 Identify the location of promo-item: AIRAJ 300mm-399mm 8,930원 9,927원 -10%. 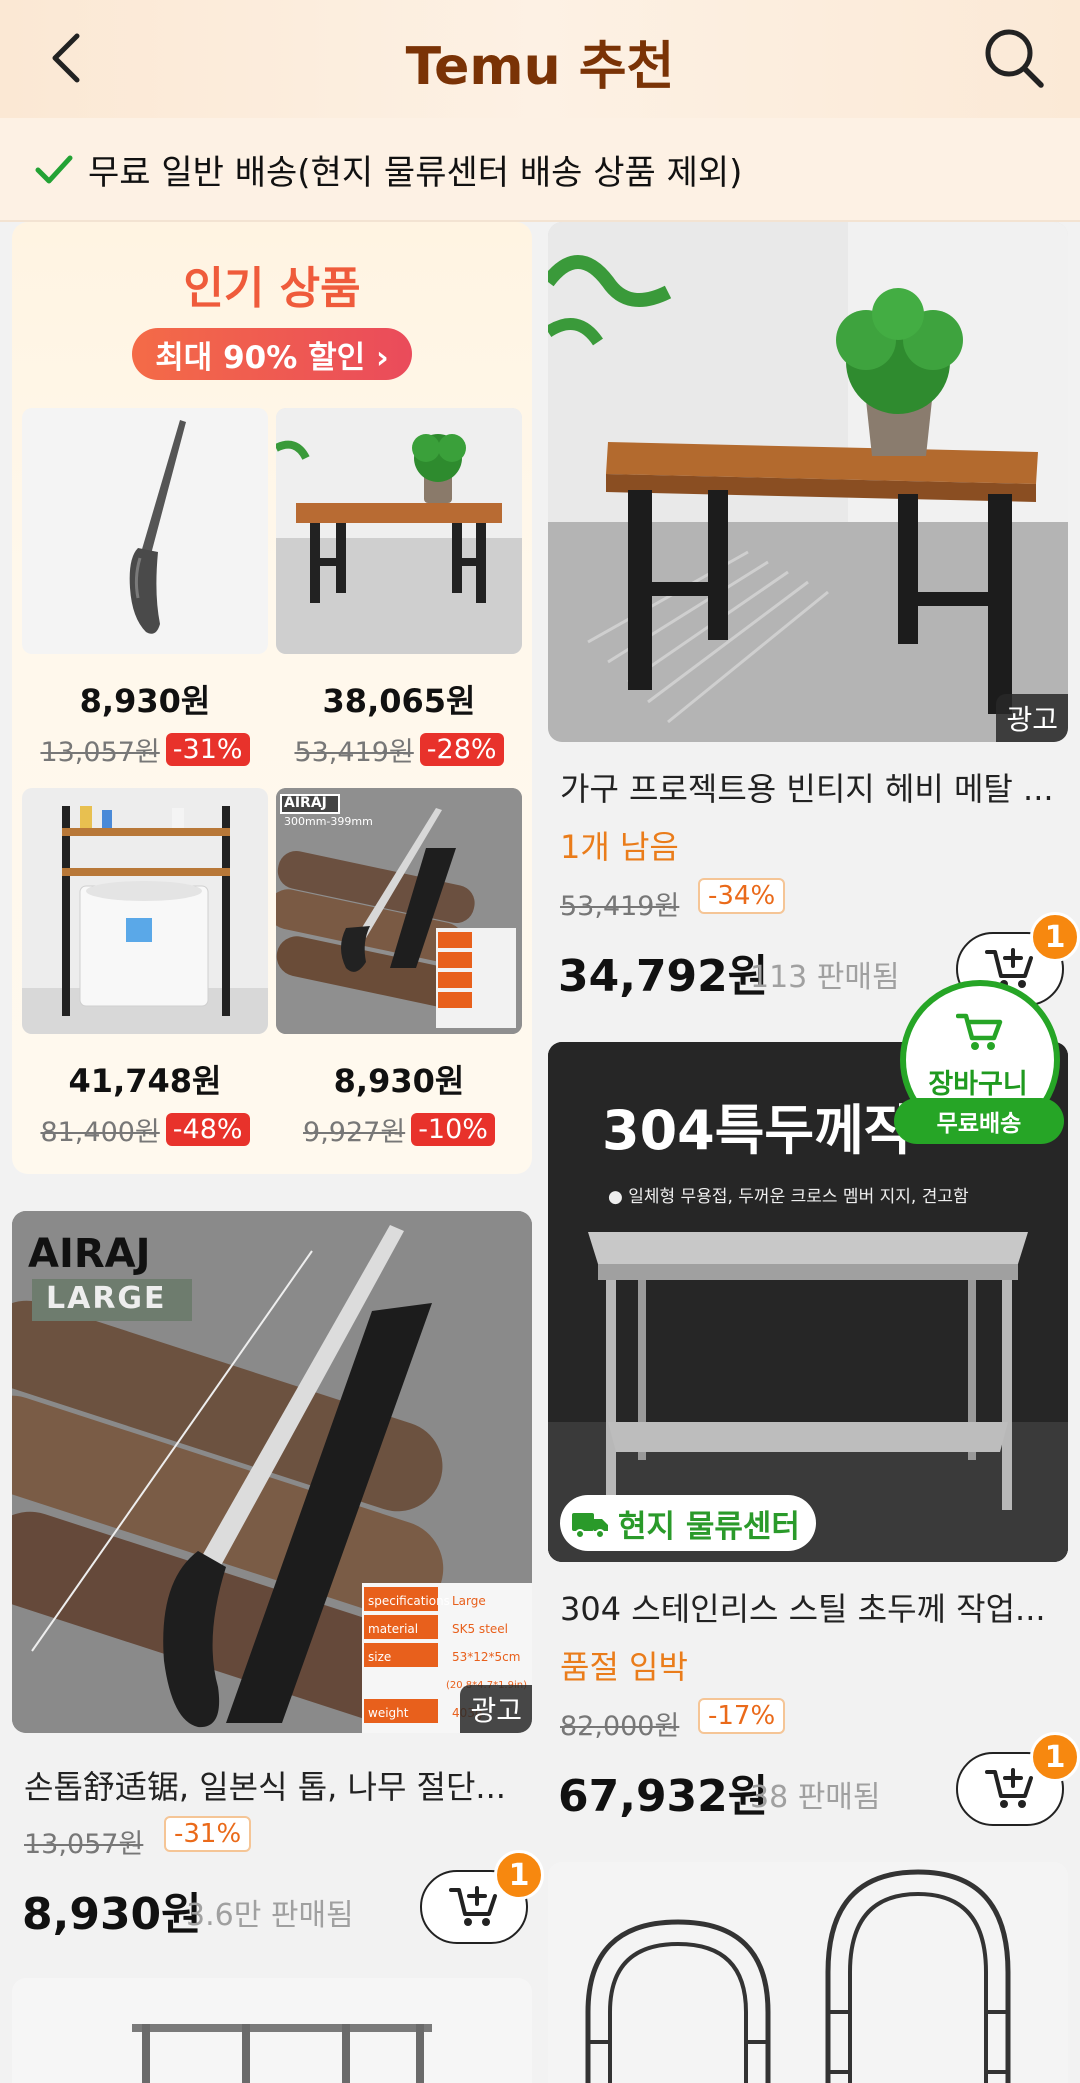
(399, 968).